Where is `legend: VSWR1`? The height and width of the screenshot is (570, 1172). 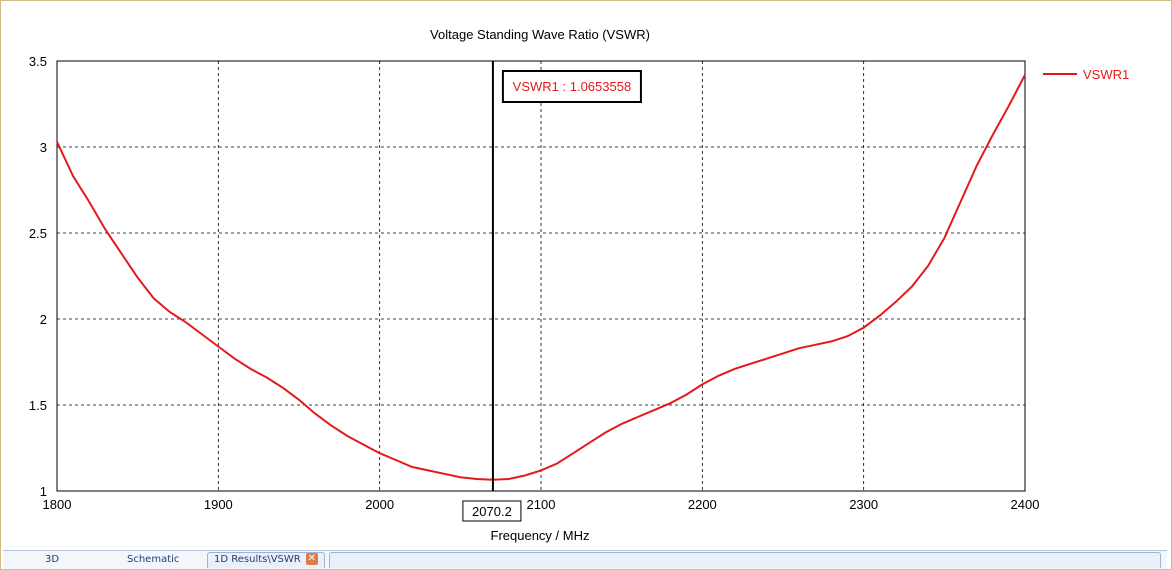 legend: VSWR1 is located at coordinates (1086, 74).